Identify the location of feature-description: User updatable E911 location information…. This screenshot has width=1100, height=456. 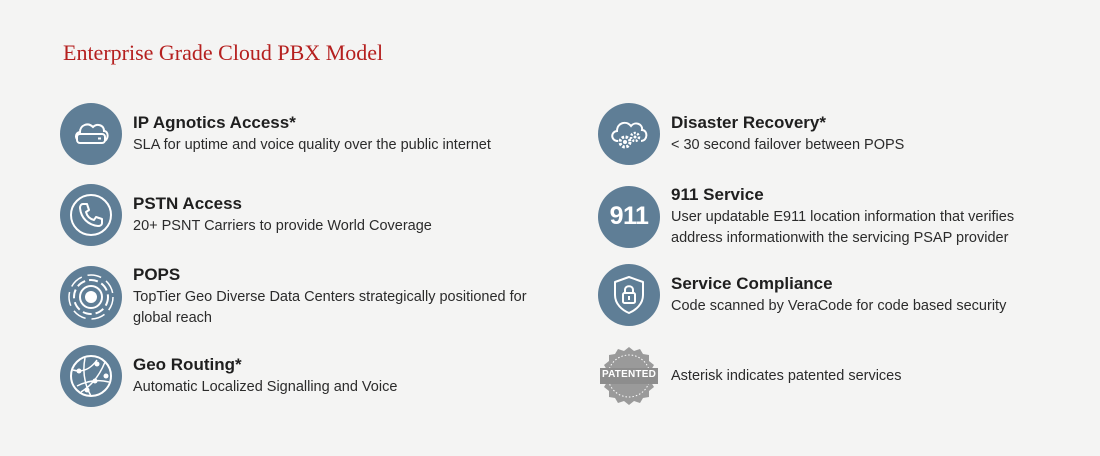
(843, 227).